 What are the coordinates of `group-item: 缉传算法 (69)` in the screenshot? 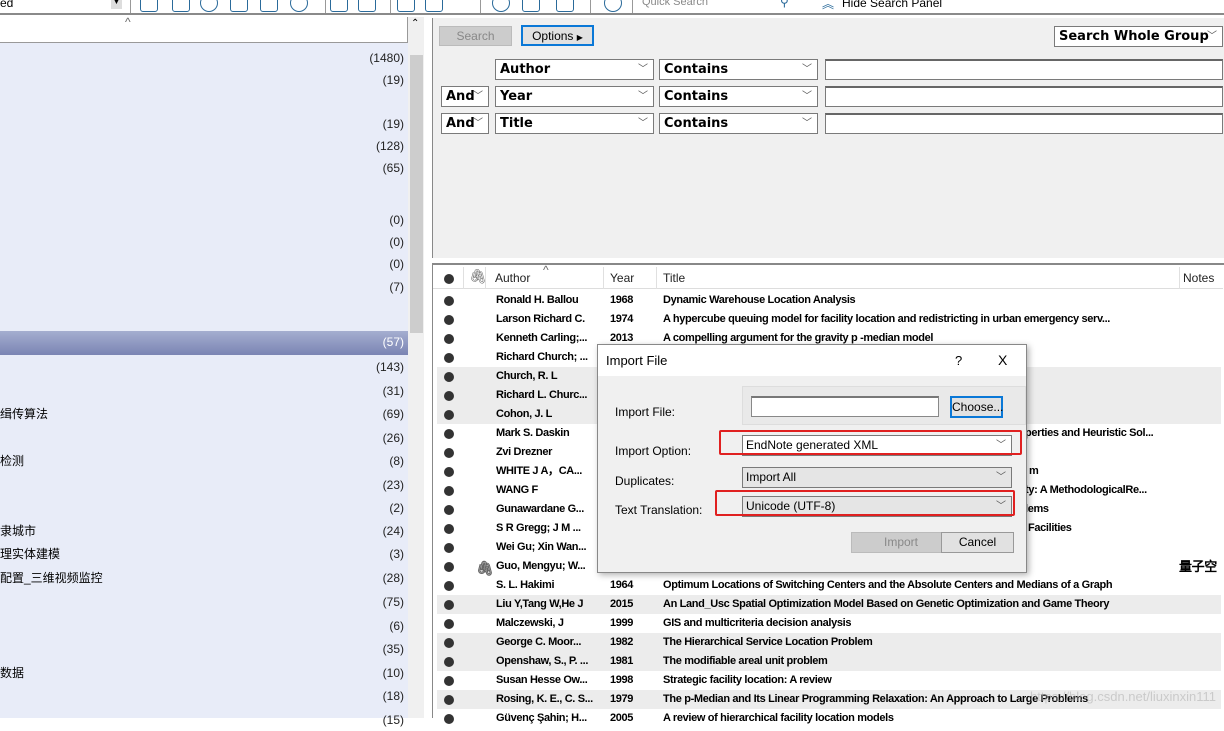 It's located at (204, 414).